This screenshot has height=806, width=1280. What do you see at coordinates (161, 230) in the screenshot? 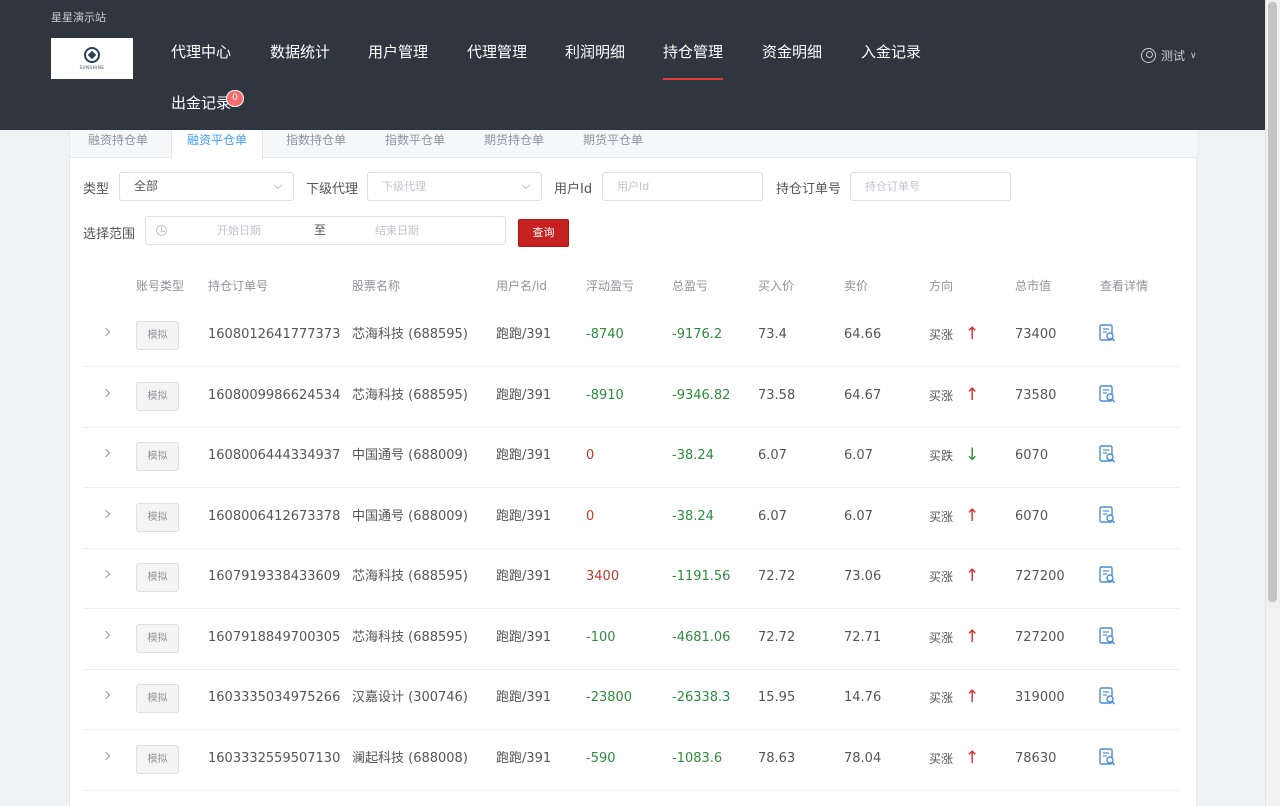
I see `clock-icon` at bounding box center [161, 230].